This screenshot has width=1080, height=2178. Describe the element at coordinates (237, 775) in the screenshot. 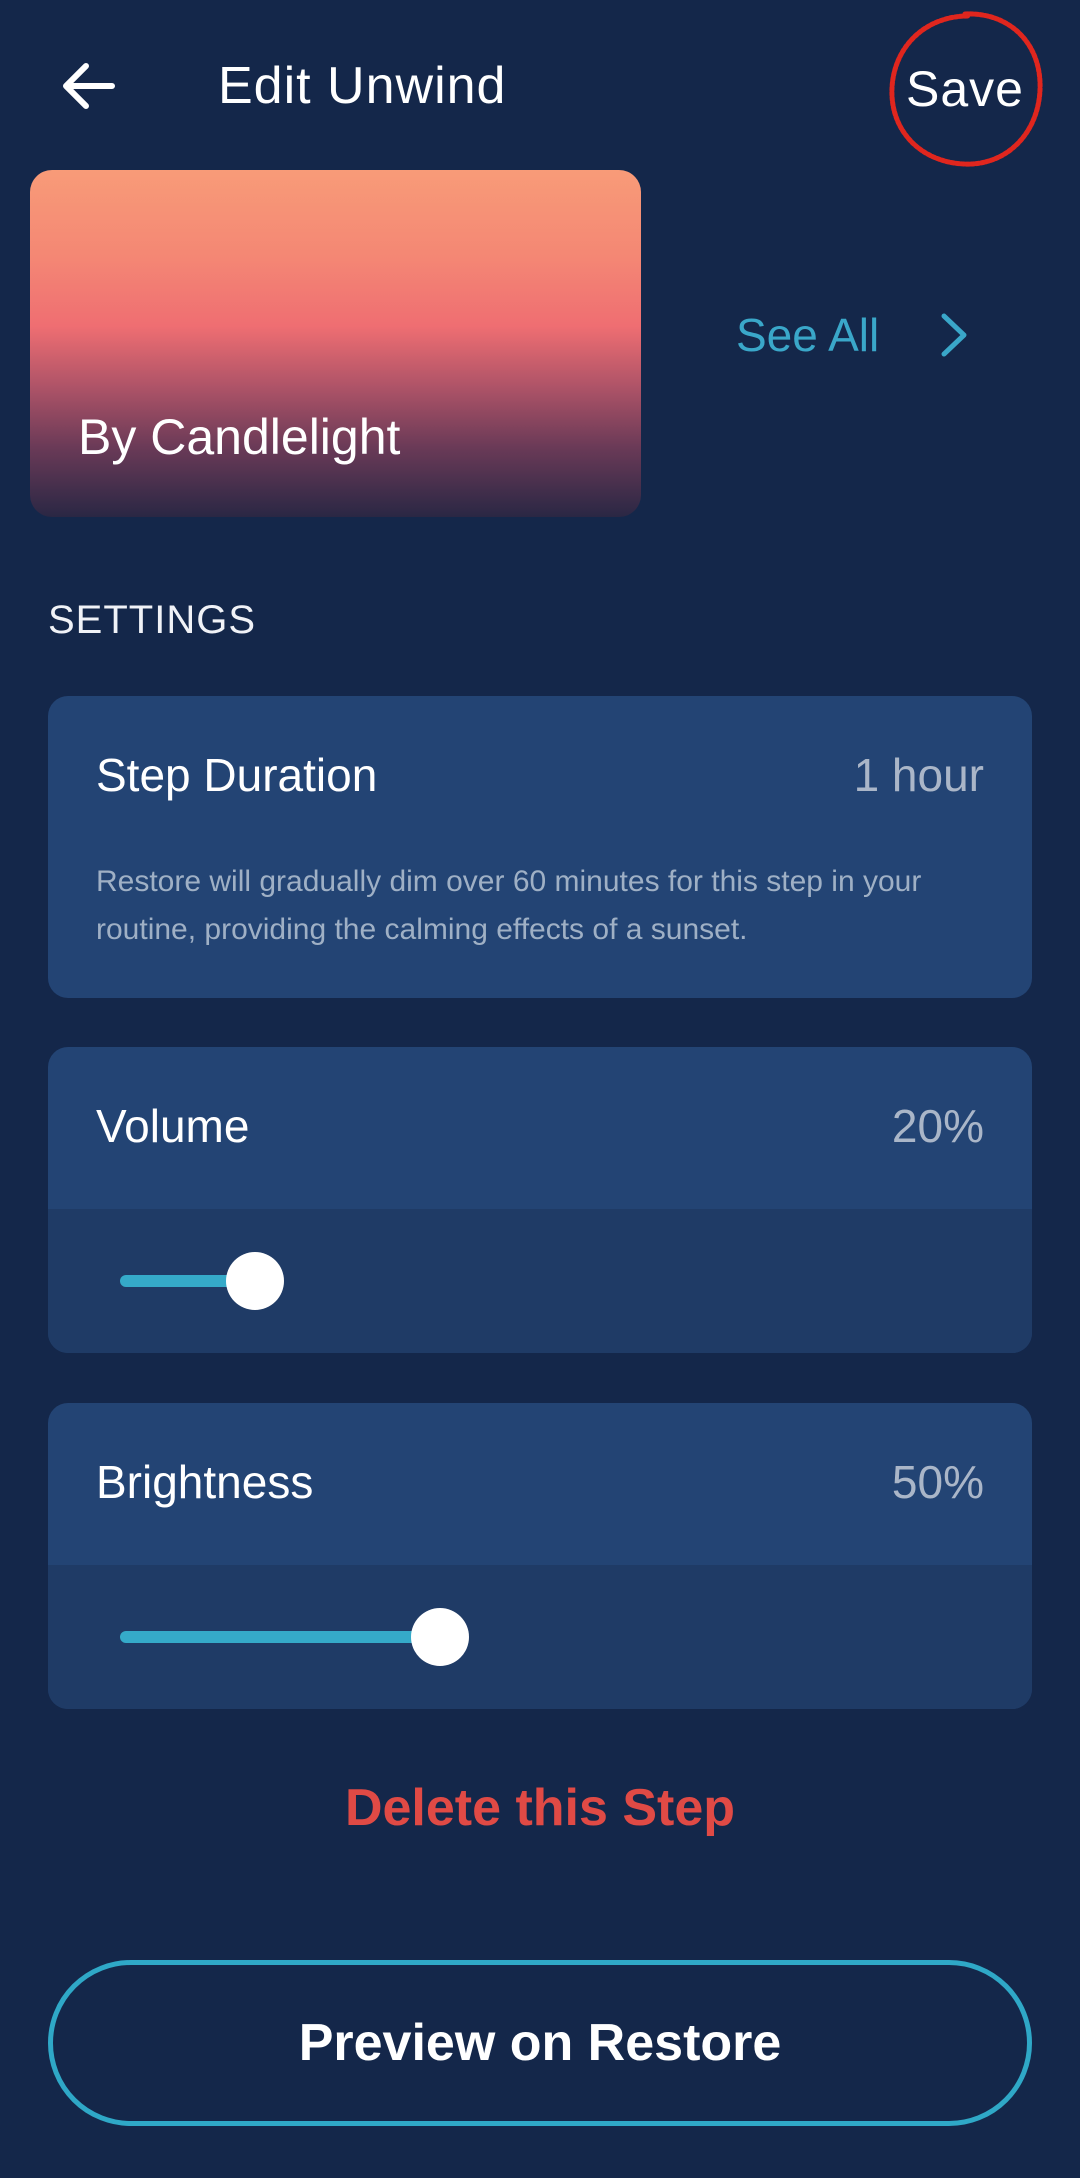

I see `step-duration-title: Step Duration` at that location.